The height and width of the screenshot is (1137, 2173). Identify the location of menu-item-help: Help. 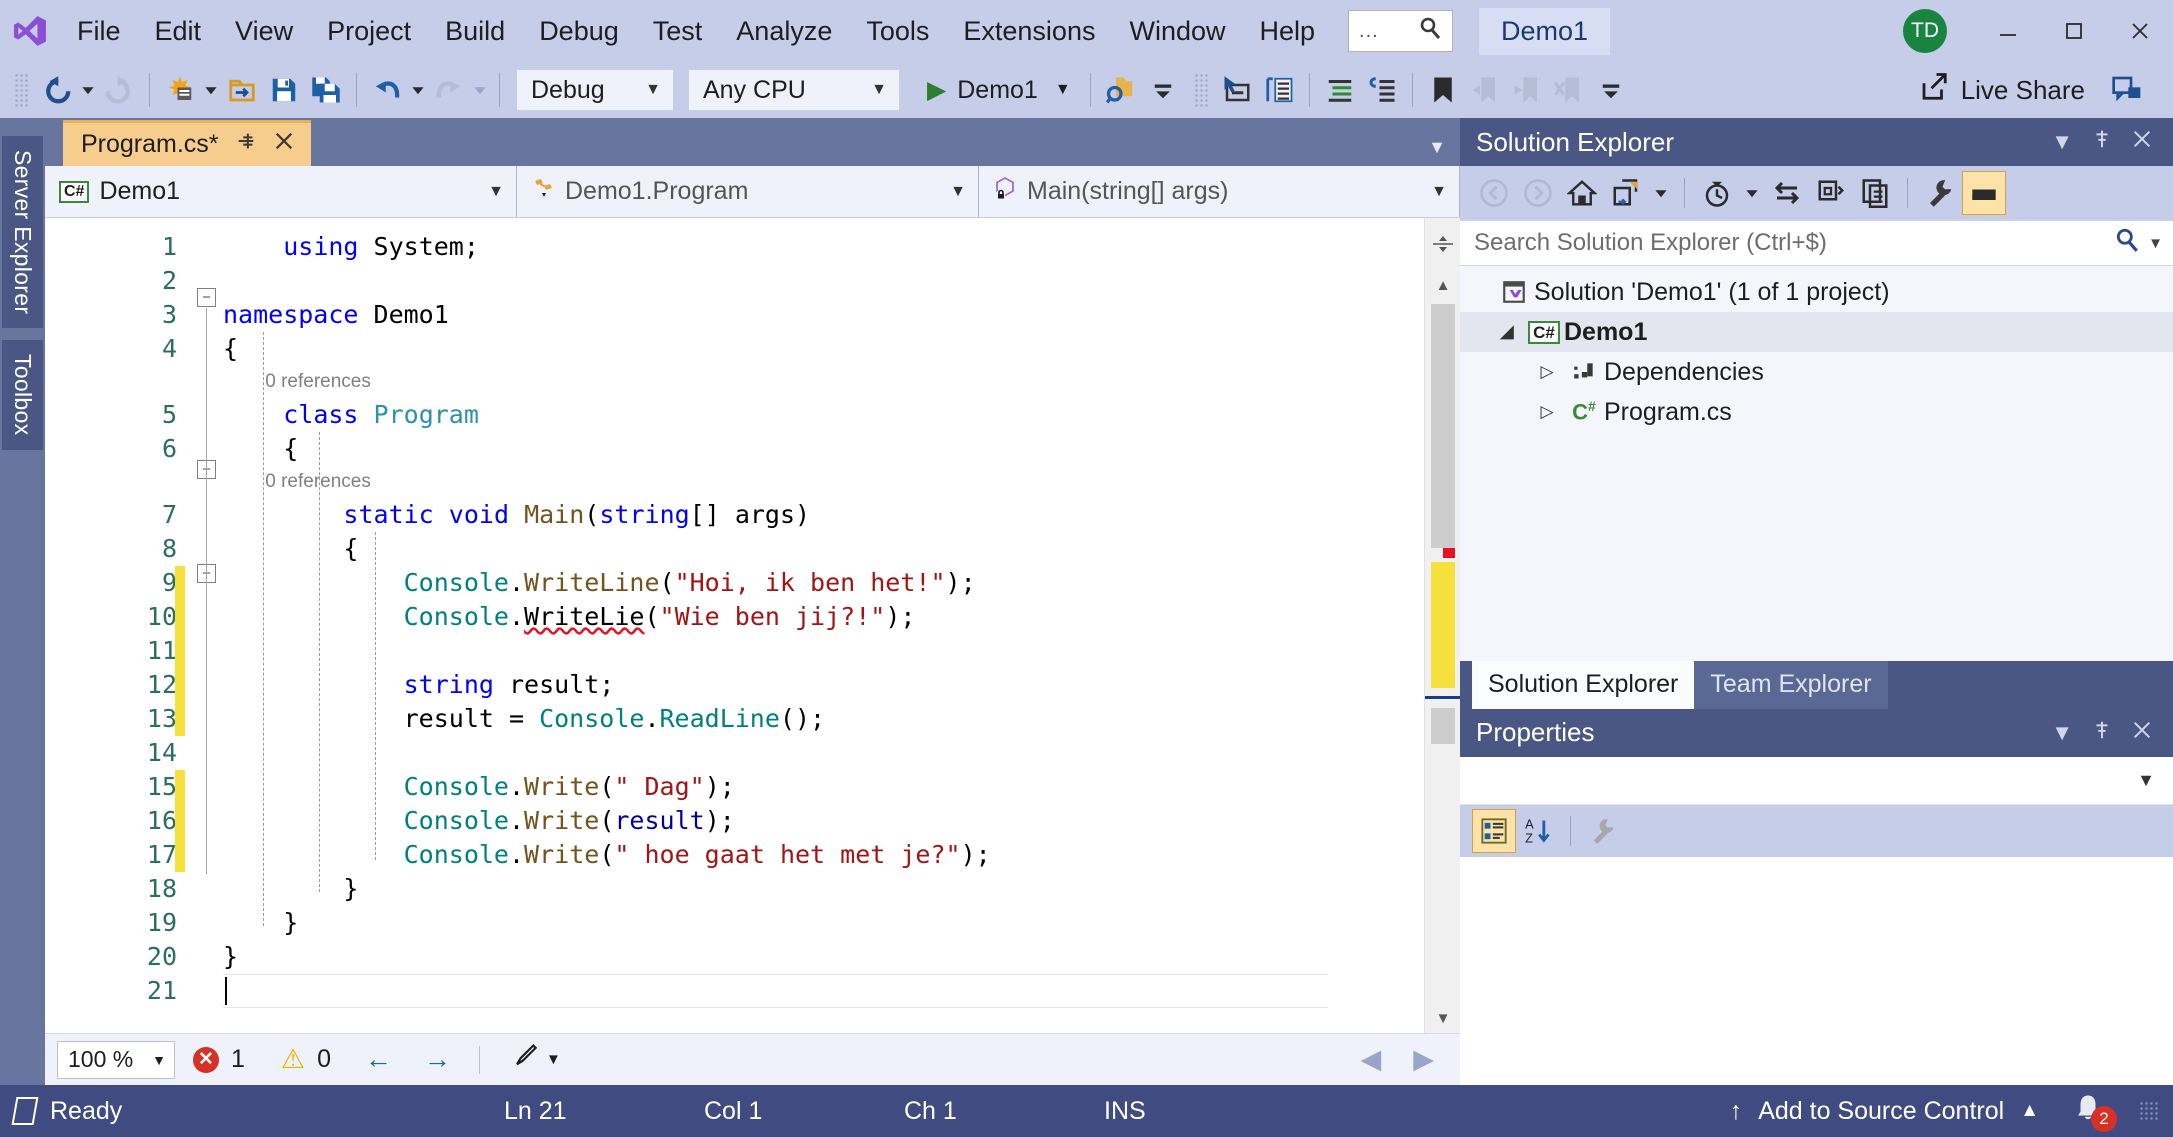
(1288, 31).